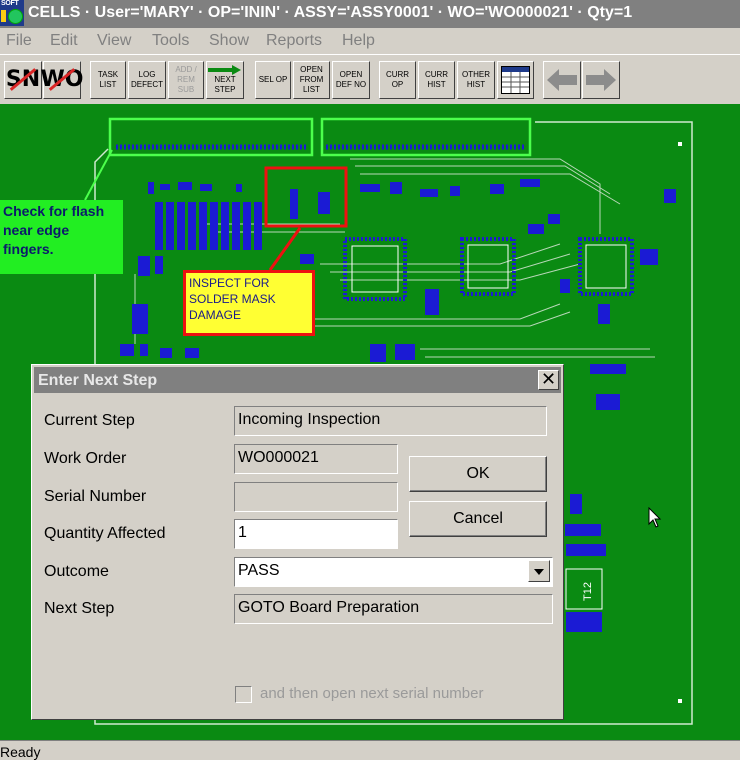 The height and width of the screenshot is (760, 740). I want to click on grid-view-icon, so click(515, 80).